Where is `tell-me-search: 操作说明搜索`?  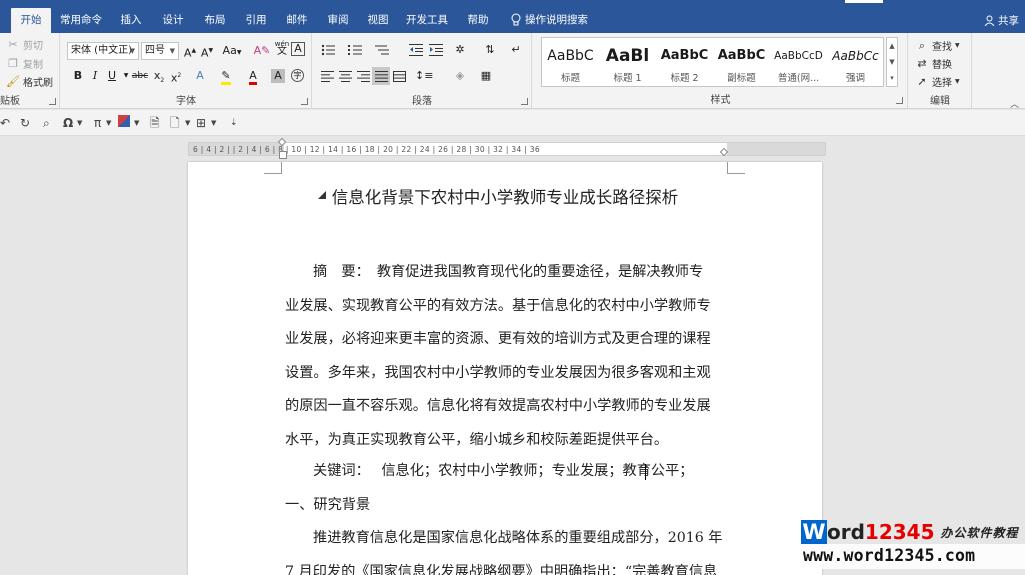
tell-me-search: 操作说明搜索 is located at coordinates (560, 20).